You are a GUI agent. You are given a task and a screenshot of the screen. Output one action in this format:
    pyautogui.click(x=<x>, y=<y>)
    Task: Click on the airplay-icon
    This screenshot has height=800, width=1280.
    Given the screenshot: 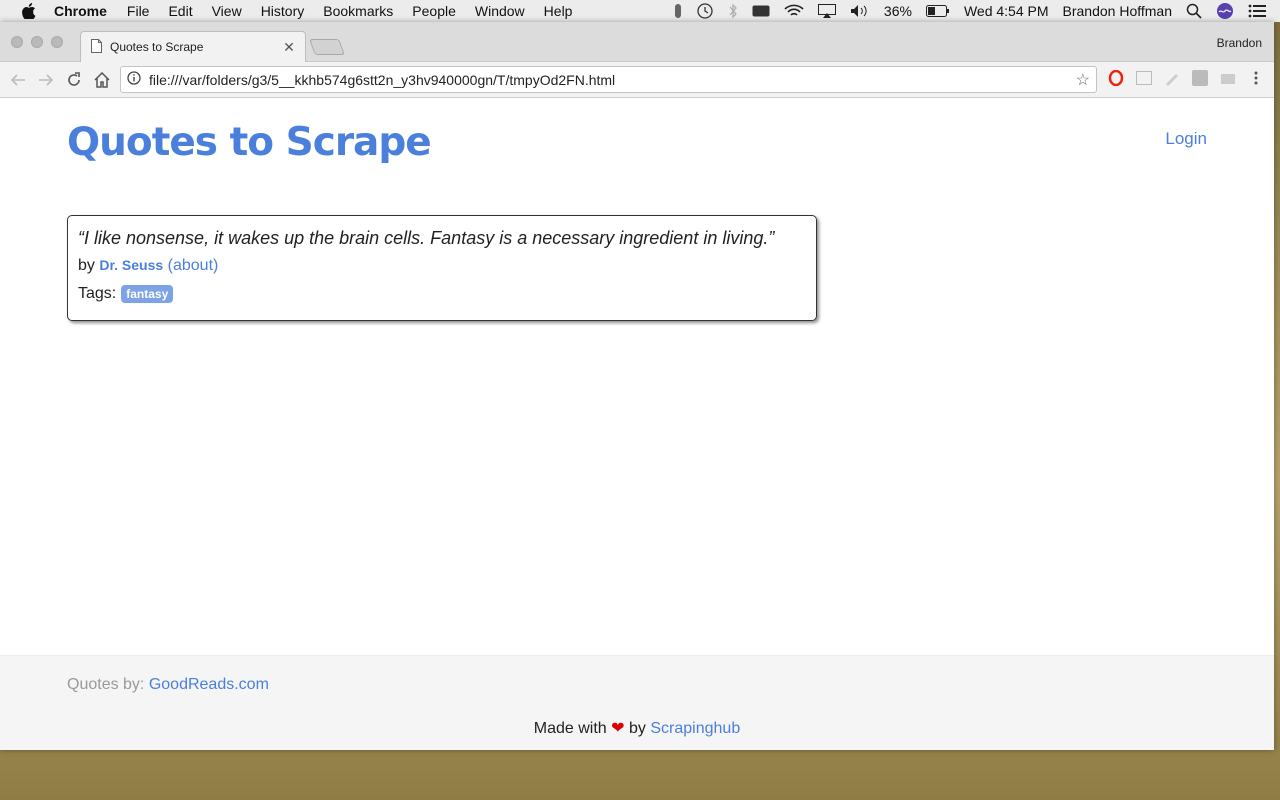 What is the action you would take?
    pyautogui.click(x=826, y=11)
    